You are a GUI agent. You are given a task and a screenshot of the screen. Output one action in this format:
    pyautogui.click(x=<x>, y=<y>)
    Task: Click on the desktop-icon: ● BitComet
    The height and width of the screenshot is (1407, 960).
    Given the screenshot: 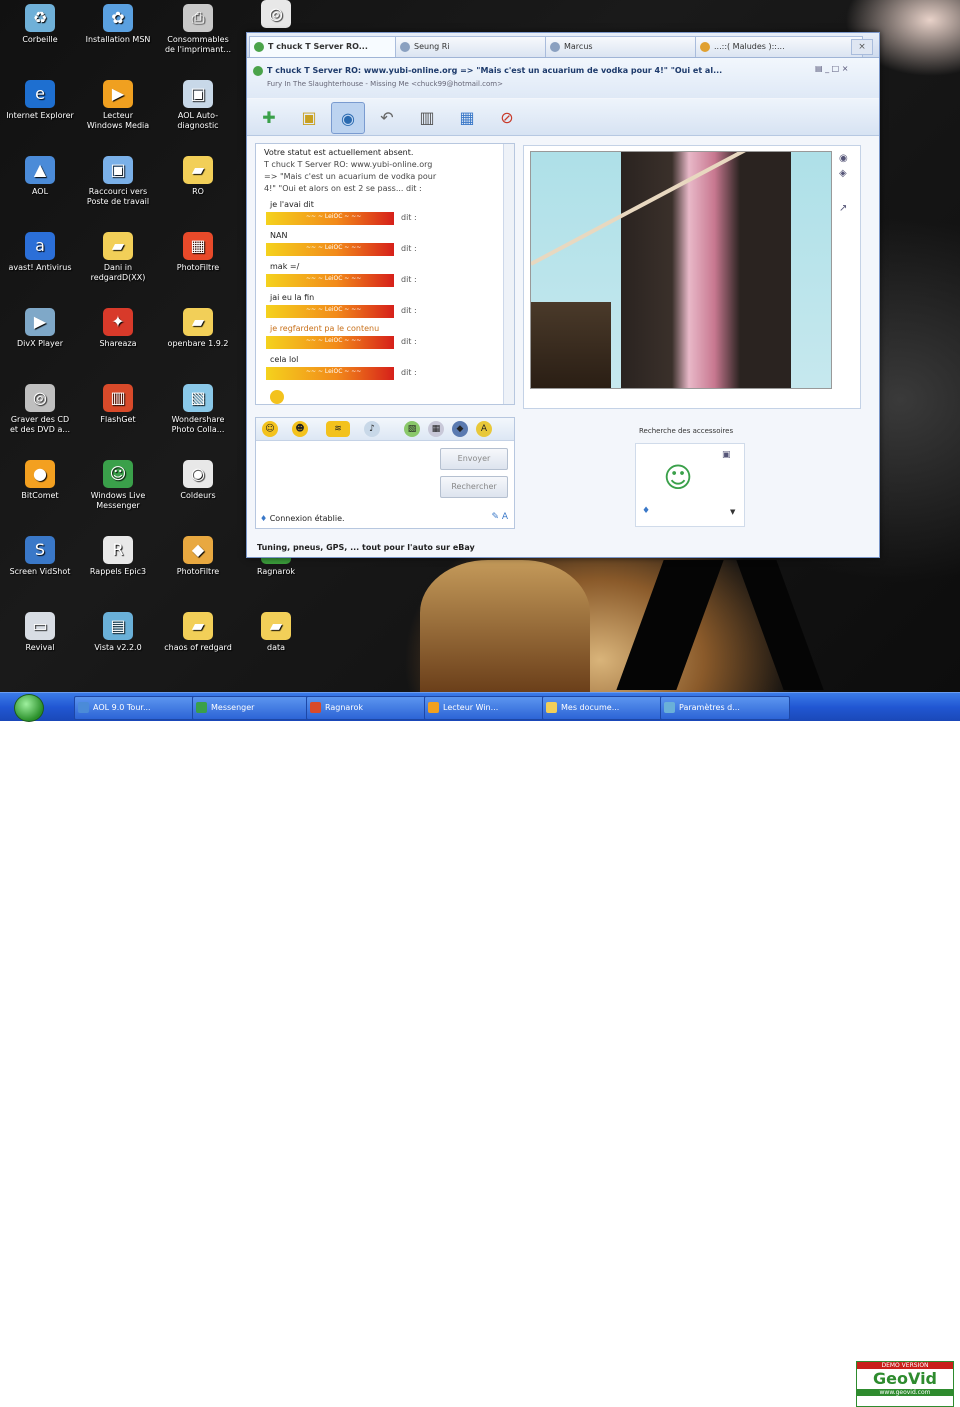 What is the action you would take?
    pyautogui.click(x=40, y=480)
    